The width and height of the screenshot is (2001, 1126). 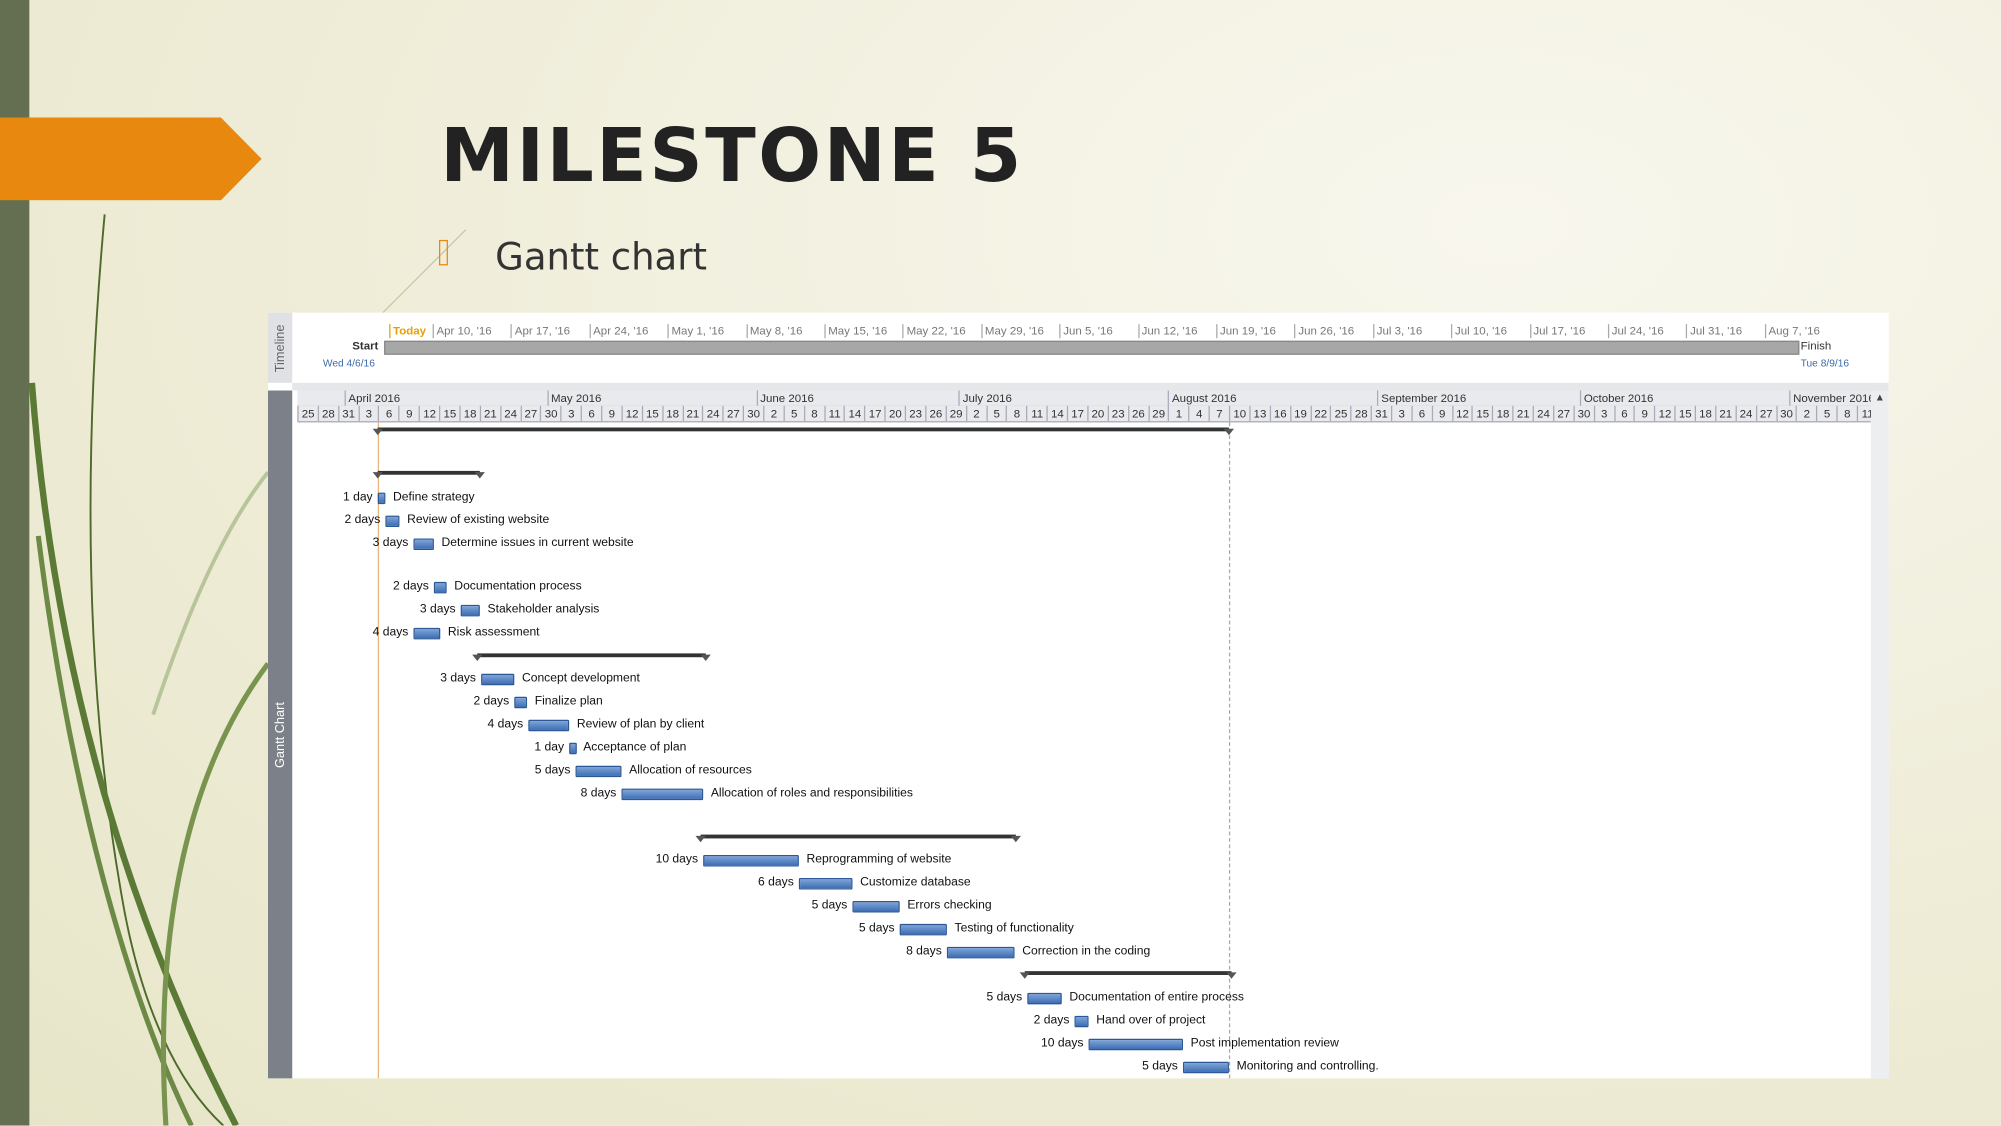 What do you see at coordinates (1380, 413) in the screenshot?
I see `day-label: 31` at bounding box center [1380, 413].